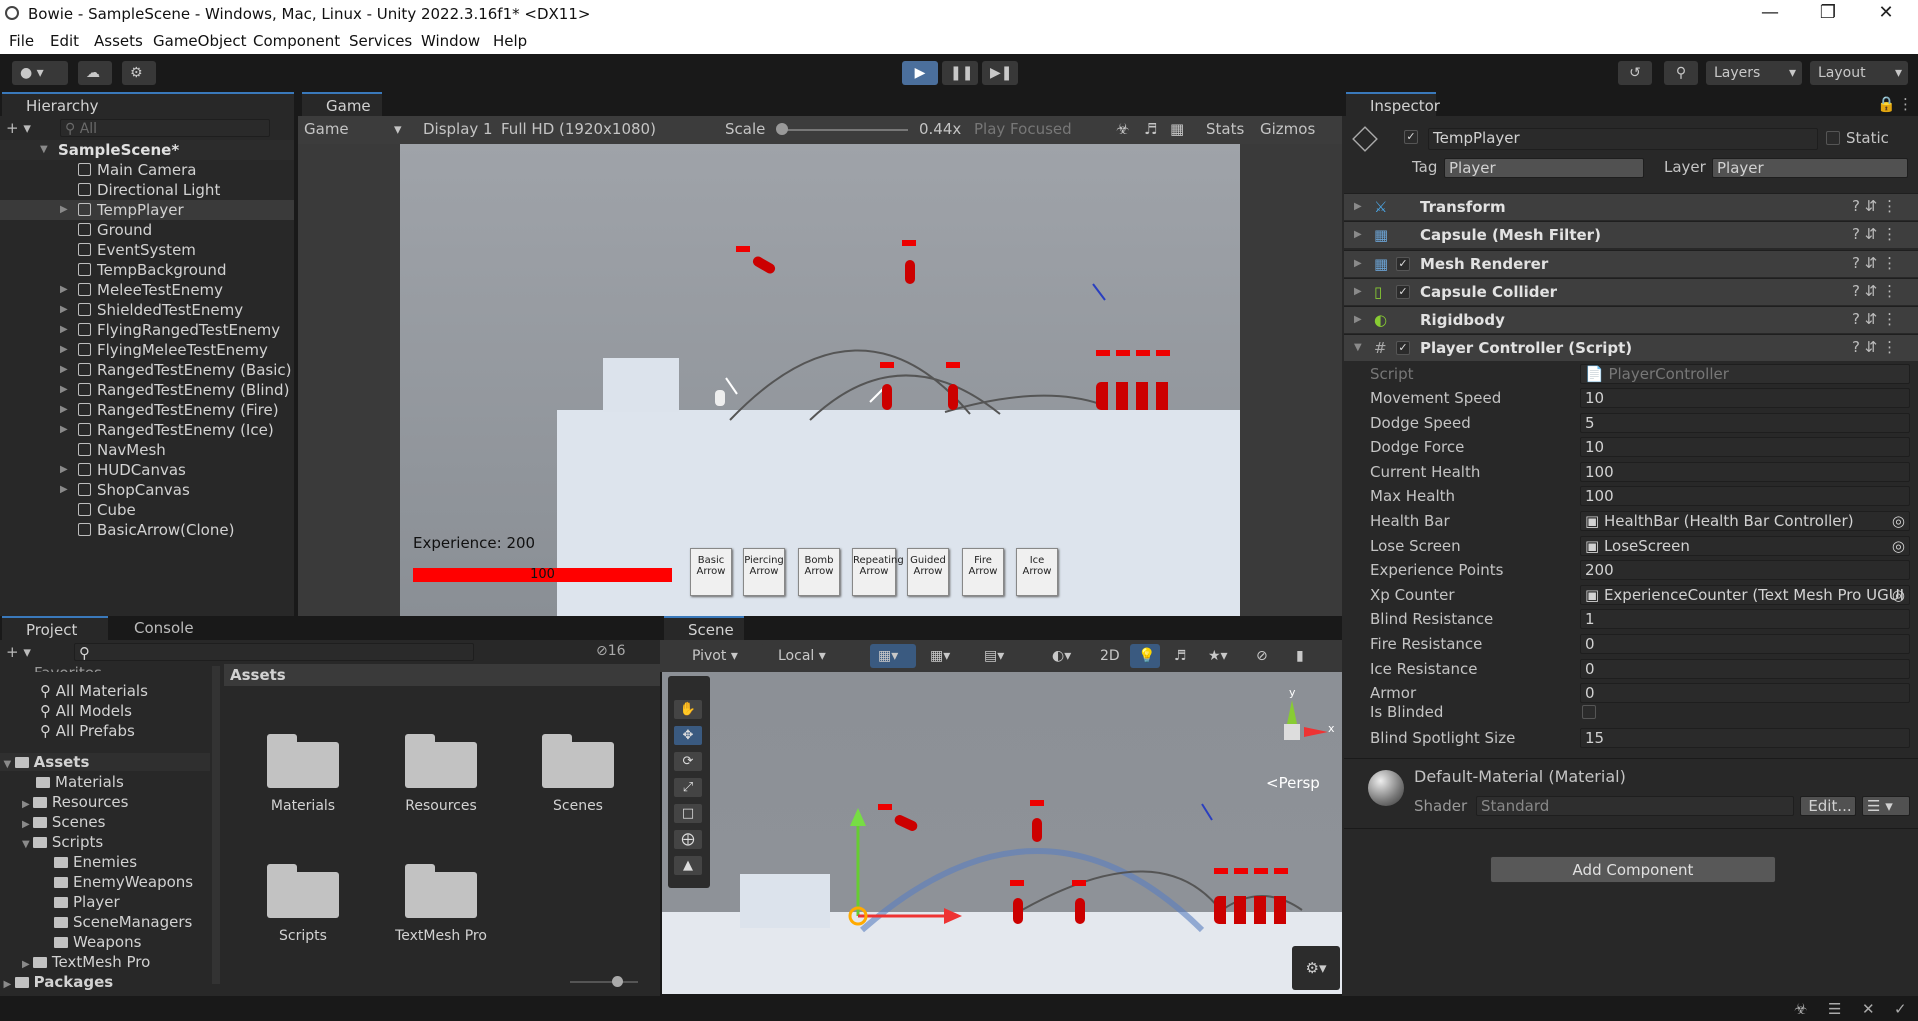 This screenshot has width=1918, height=1021. What do you see at coordinates (1770, 15) in the screenshot?
I see `minimize-icon: —` at bounding box center [1770, 15].